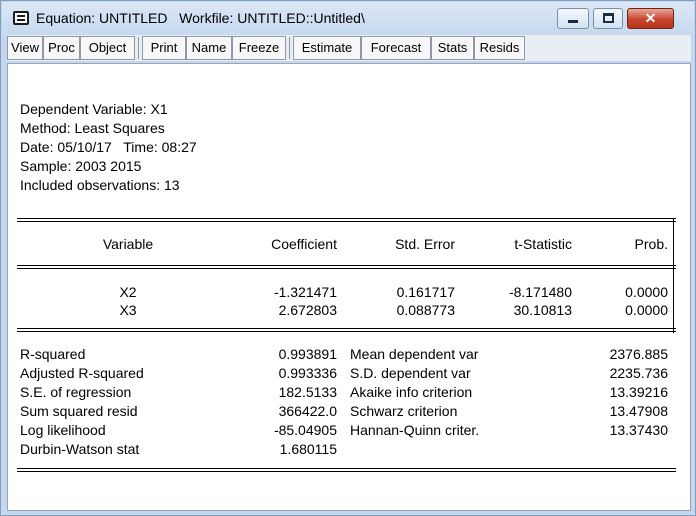 The image size is (696, 516). Describe the element at coordinates (128, 292) in the screenshot. I see `row-variable: X2` at that location.